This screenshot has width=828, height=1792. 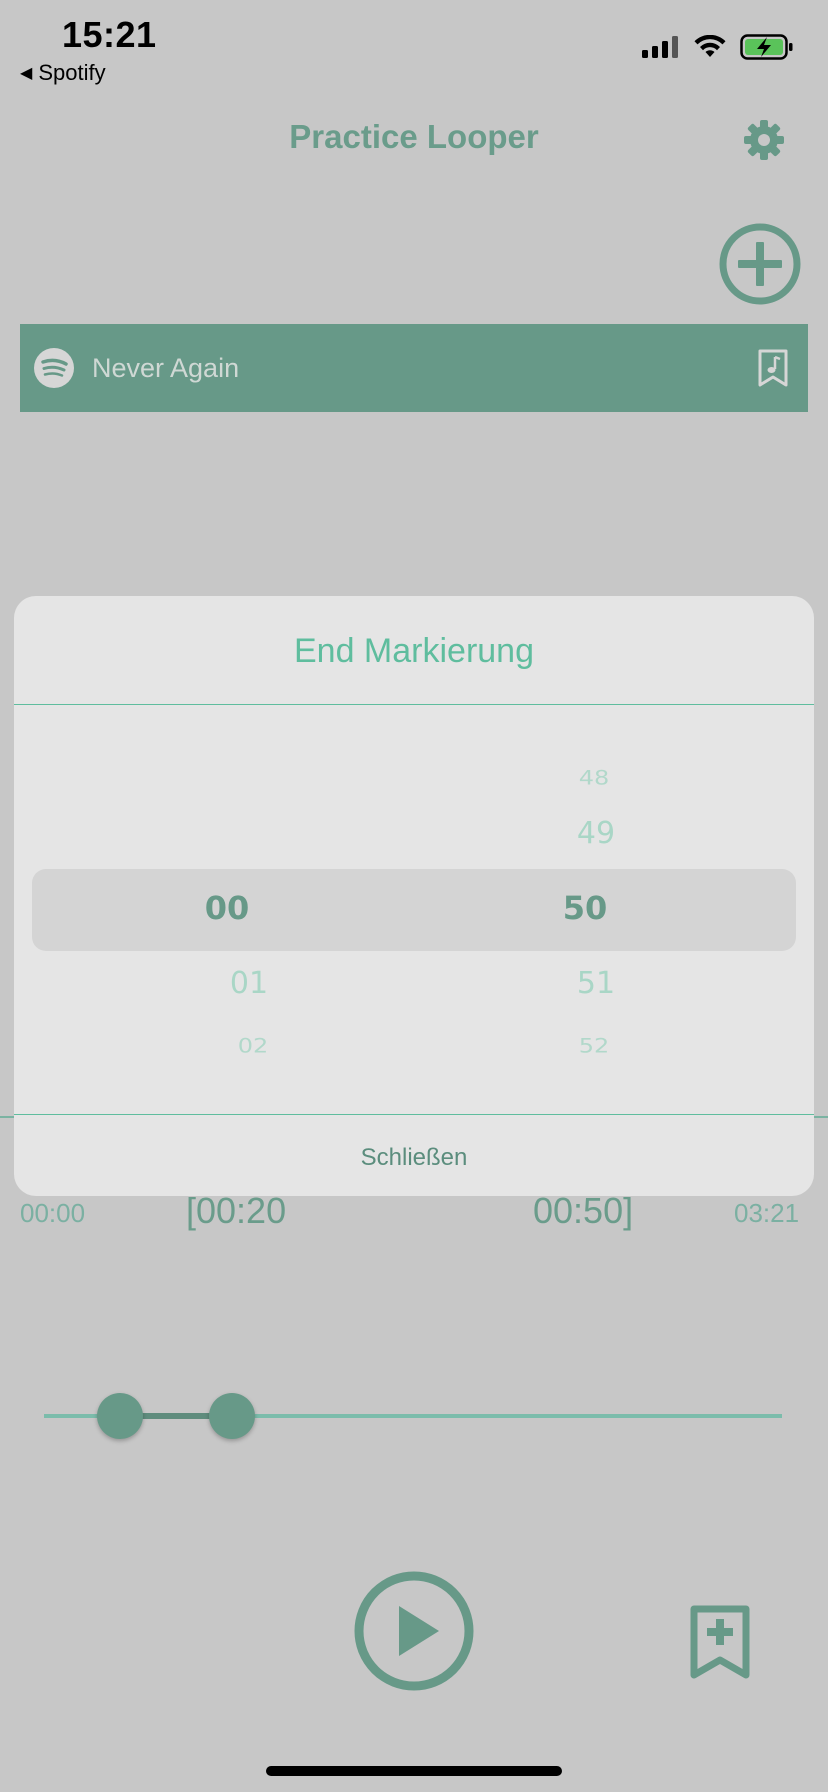 What do you see at coordinates (249, 983) in the screenshot?
I see `minutes-option: 01` at bounding box center [249, 983].